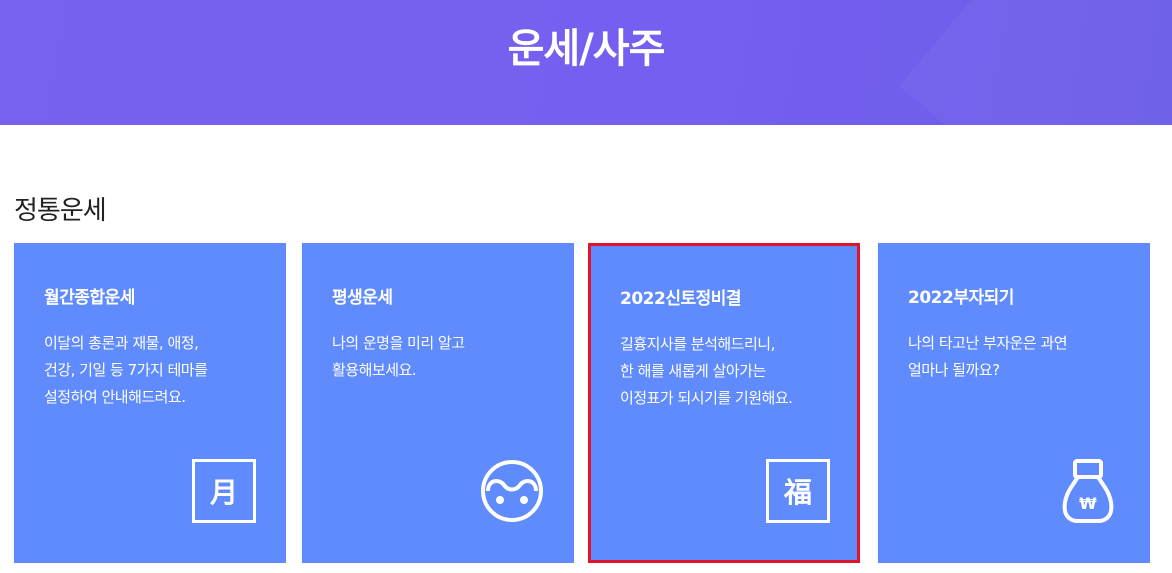 The height and width of the screenshot is (573, 1172). What do you see at coordinates (115, 397) in the screenshot?
I see `card-description-line: 설정하여 안내해드려요.` at bounding box center [115, 397].